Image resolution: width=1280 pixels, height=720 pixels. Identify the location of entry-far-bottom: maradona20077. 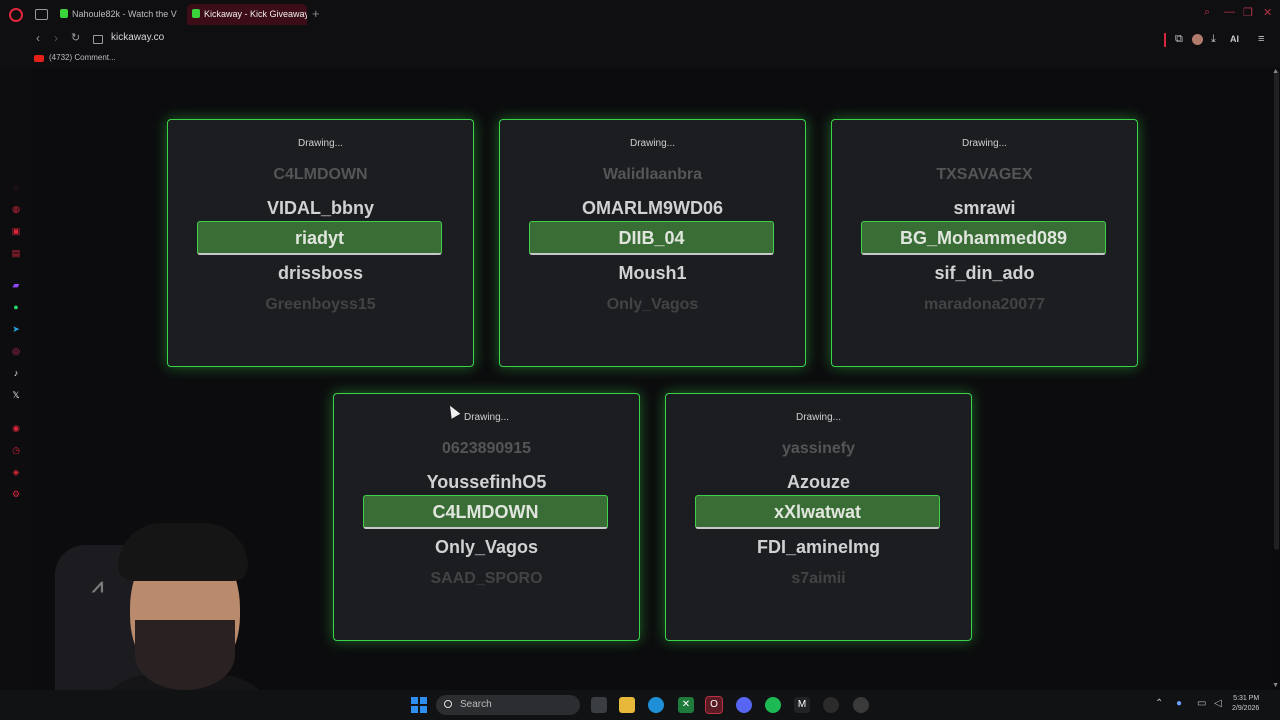
(984, 304).